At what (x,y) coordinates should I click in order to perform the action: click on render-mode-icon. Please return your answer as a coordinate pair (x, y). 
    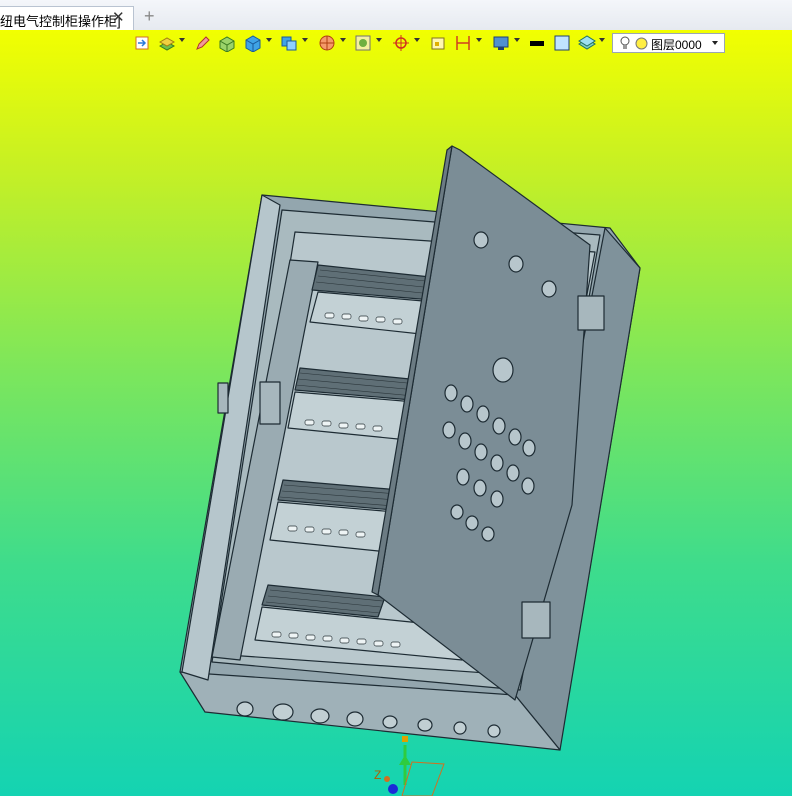
    Looking at the image, I should click on (327, 43).